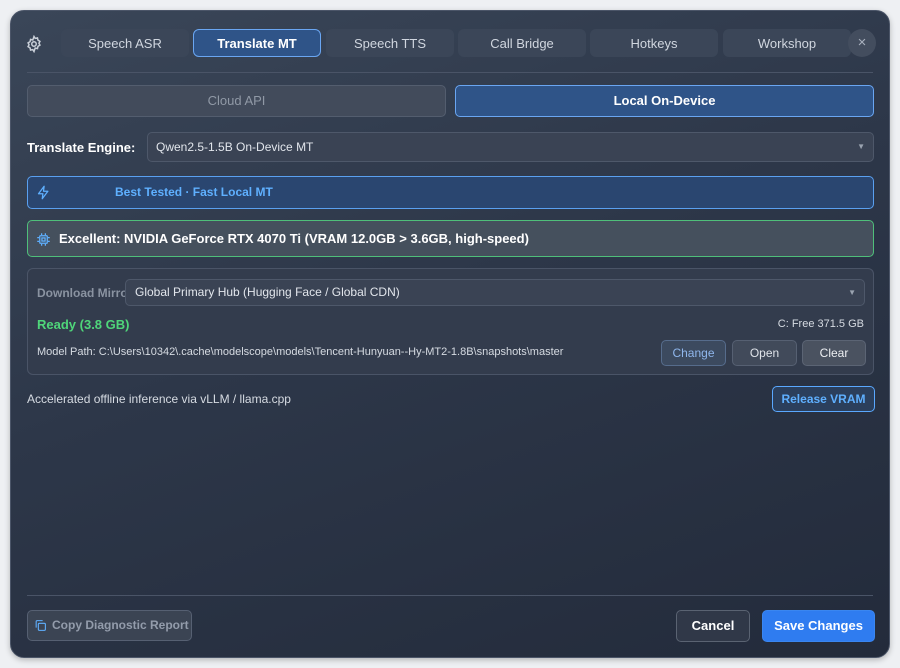  Describe the element at coordinates (81, 147) in the screenshot. I see `engine-label: Translate Engine:` at that location.